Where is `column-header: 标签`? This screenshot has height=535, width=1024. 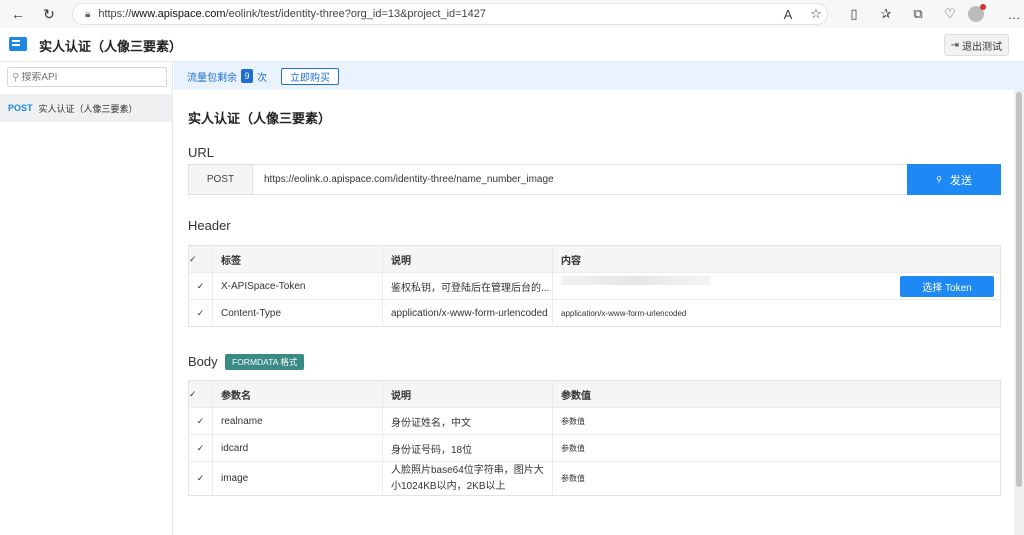 column-header: 标签 is located at coordinates (297, 259).